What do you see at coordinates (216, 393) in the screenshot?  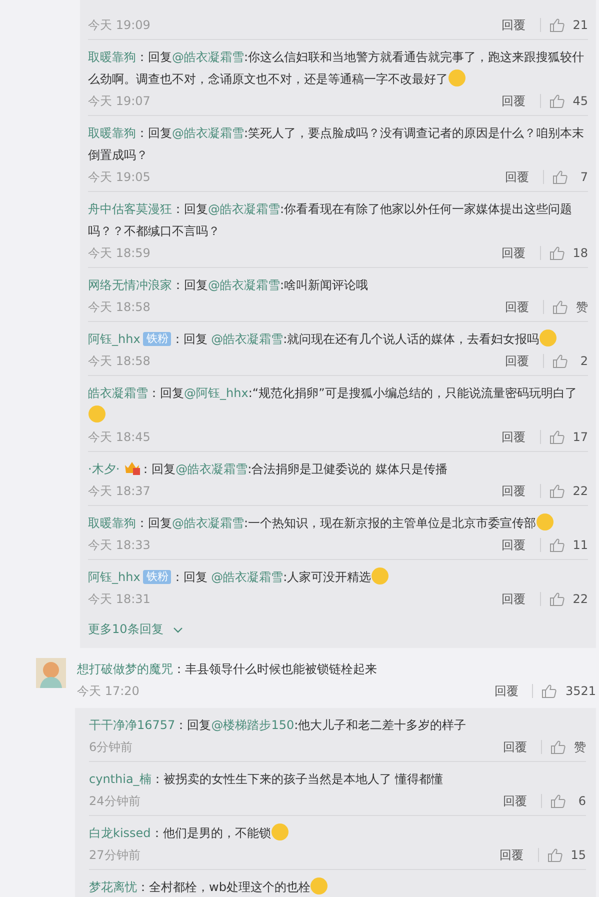 I see `mention-link: @阿钰_hhx` at bounding box center [216, 393].